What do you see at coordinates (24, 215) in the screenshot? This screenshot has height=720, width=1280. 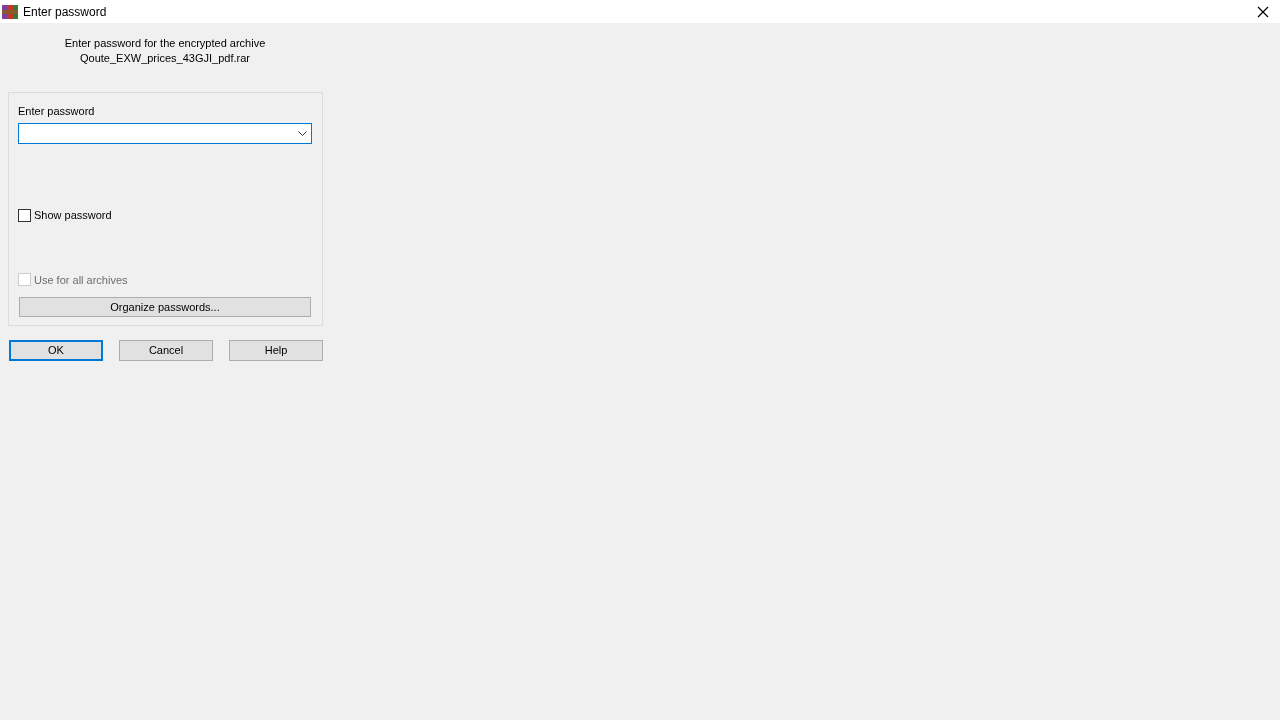 I see `checkbox` at bounding box center [24, 215].